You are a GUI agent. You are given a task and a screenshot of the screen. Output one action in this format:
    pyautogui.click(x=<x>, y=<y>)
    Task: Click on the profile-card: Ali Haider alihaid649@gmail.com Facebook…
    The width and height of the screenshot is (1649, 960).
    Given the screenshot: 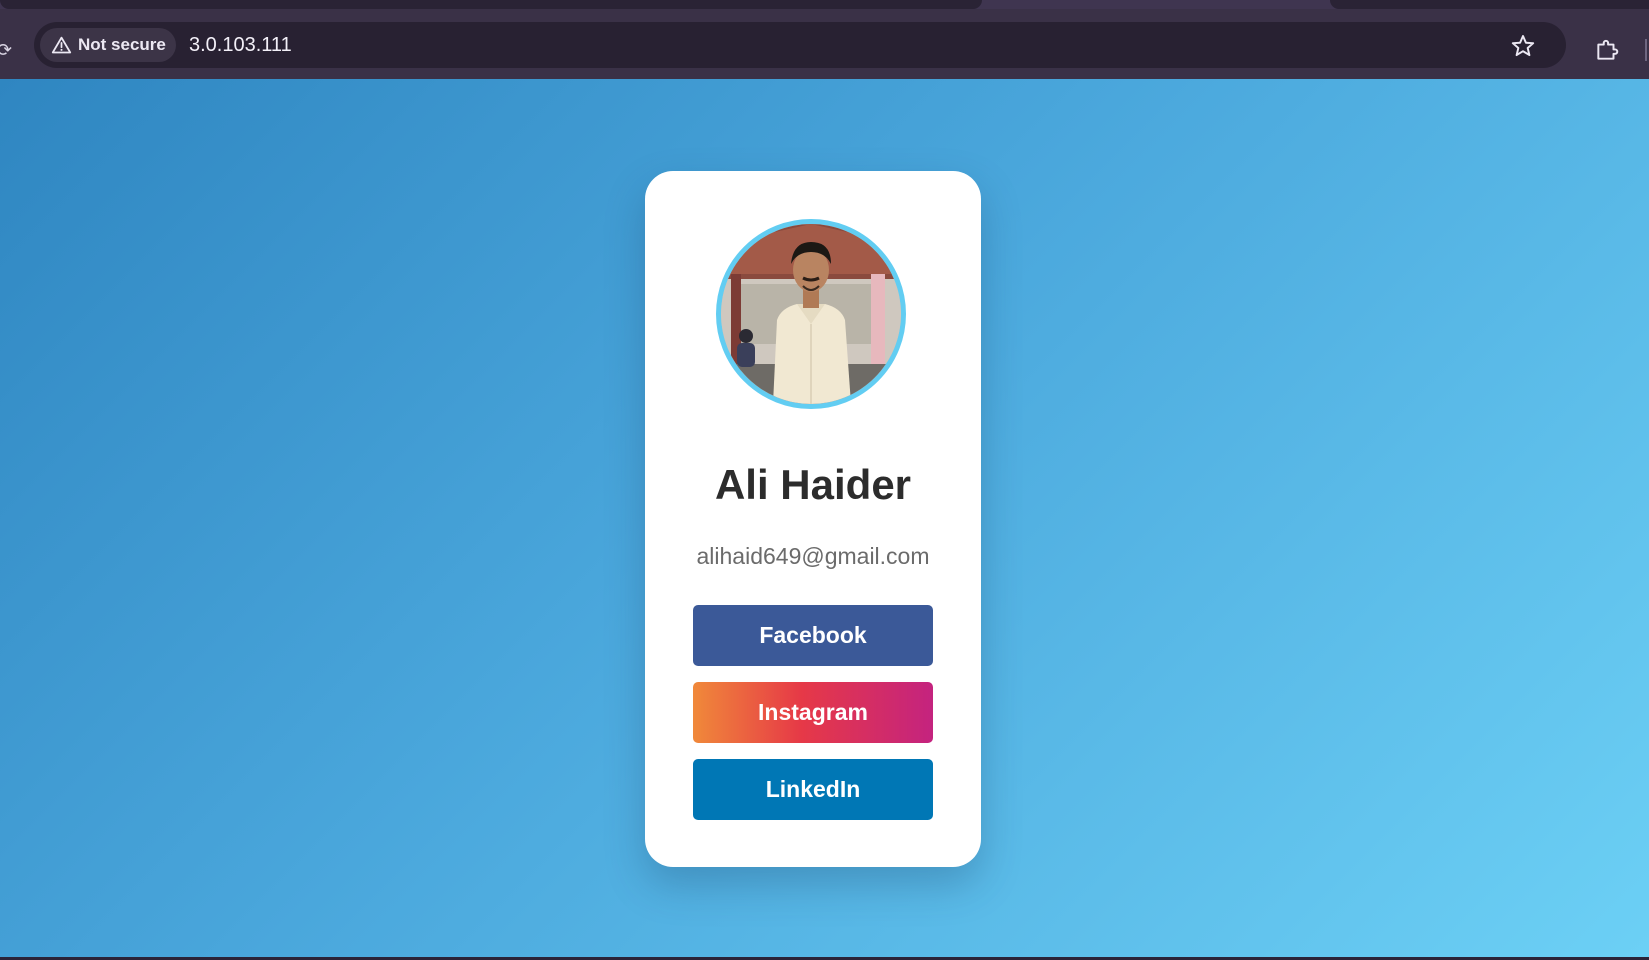 What is the action you would take?
    pyautogui.click(x=813, y=519)
    